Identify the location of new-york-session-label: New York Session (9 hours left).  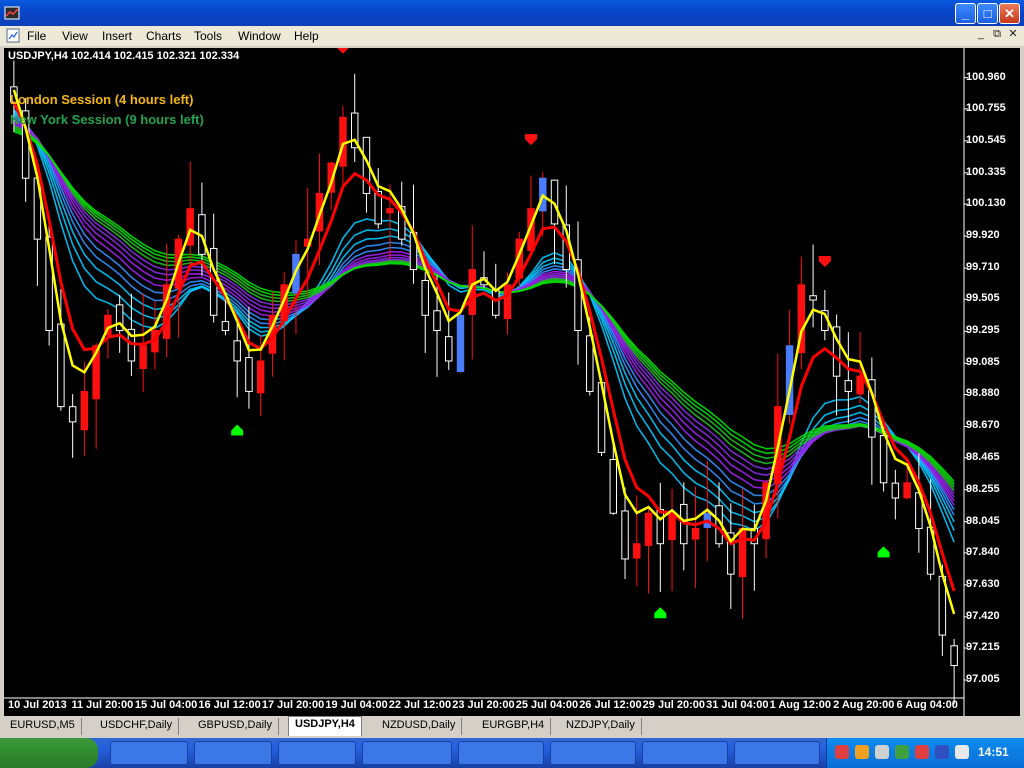
(107, 119).